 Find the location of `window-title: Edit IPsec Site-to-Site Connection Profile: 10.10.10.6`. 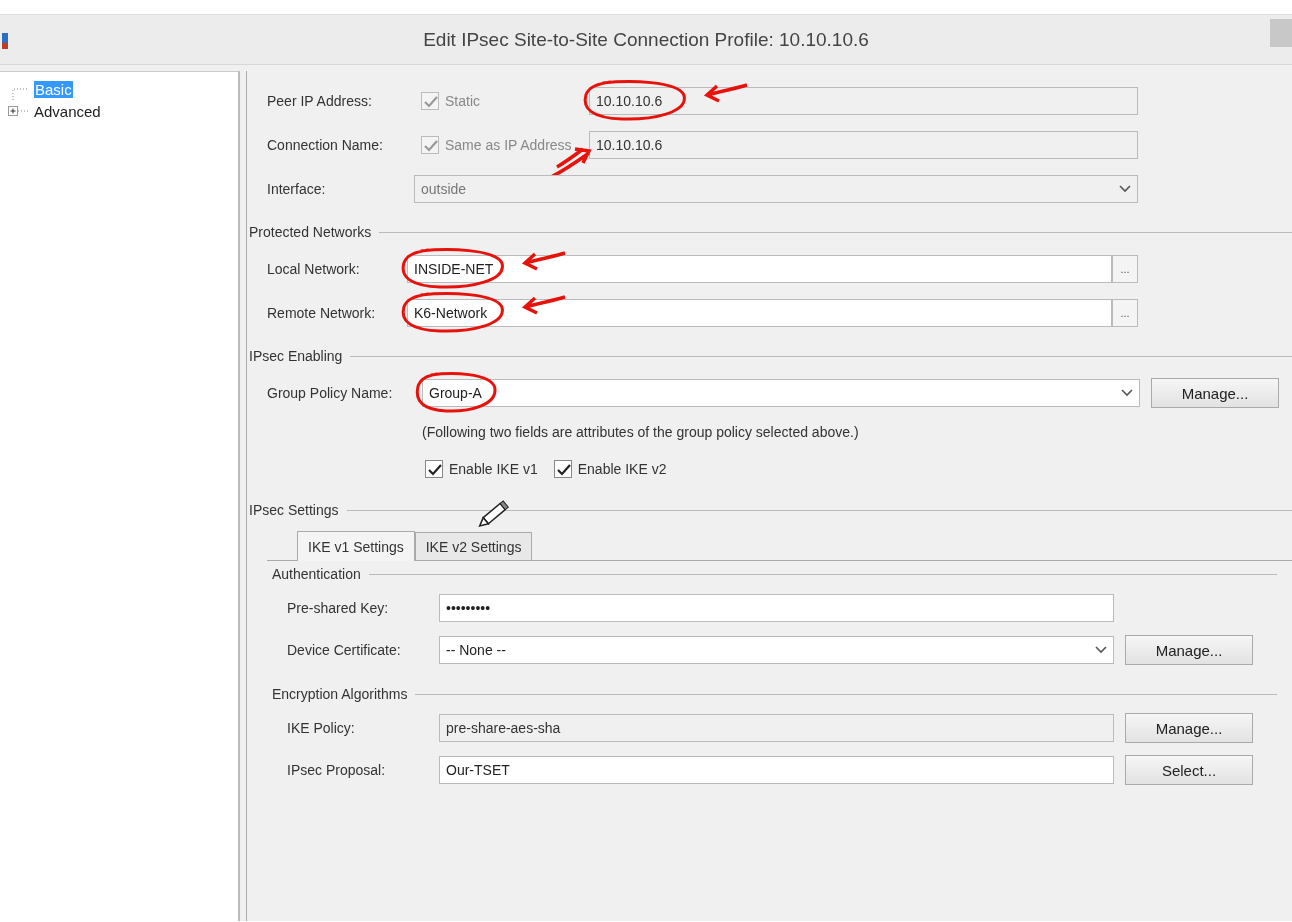

window-title: Edit IPsec Site-to-Site Connection Profile: 10.10.10.6 is located at coordinates (646, 39).